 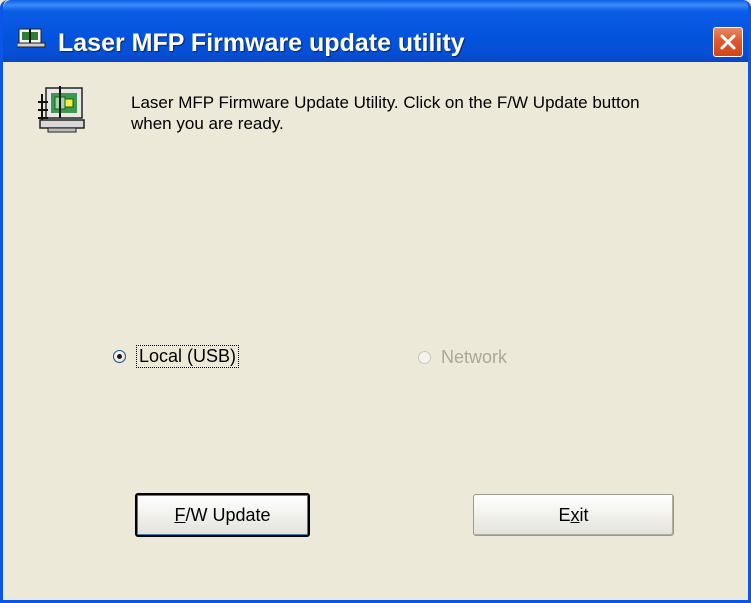 I want to click on radio-local-usb-label: Local (USB), so click(x=188, y=356).